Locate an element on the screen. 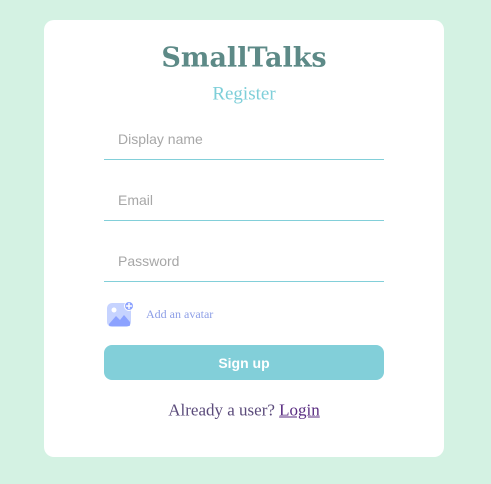 Image resolution: width=491 pixels, height=484 pixels. add-image-icon is located at coordinates (120, 314).